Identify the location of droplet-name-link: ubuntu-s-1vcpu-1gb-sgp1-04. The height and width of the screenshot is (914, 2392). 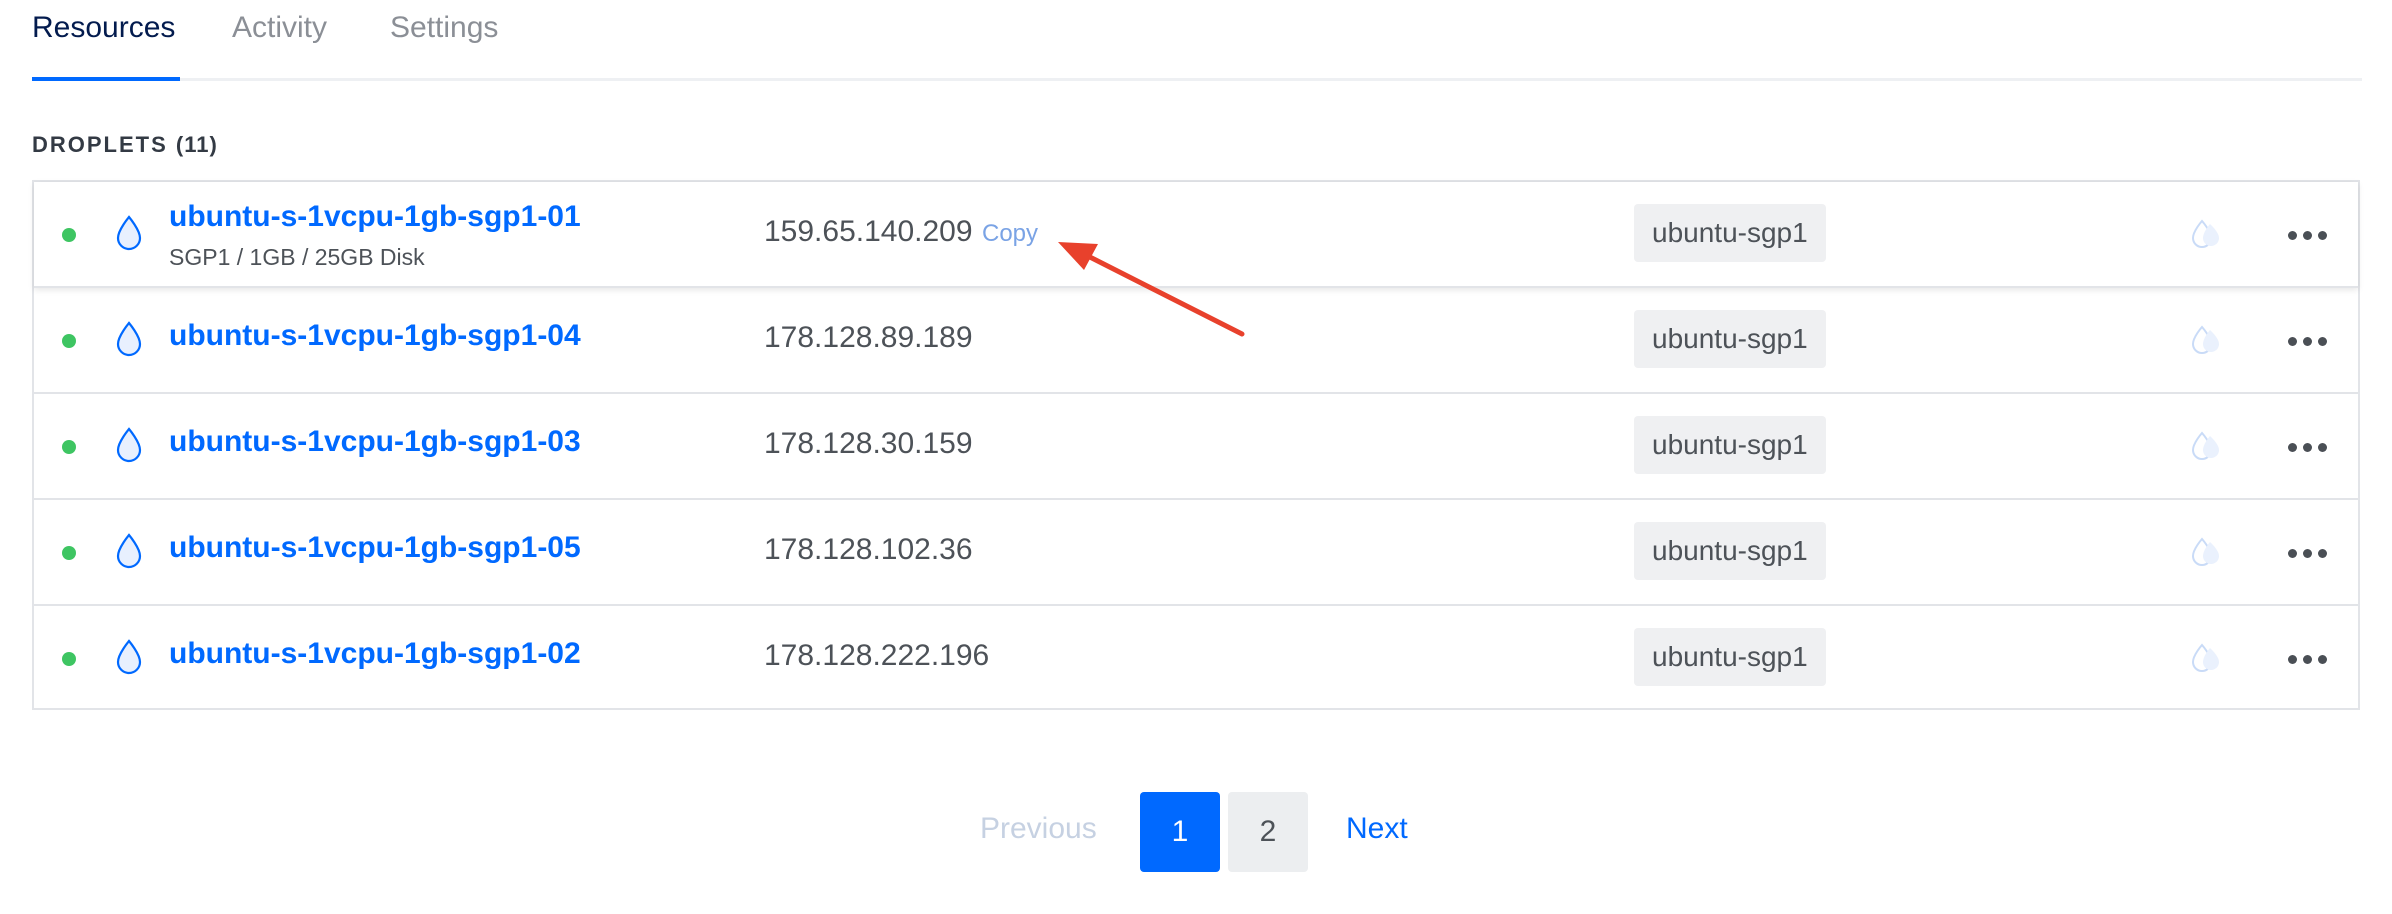
(375, 336).